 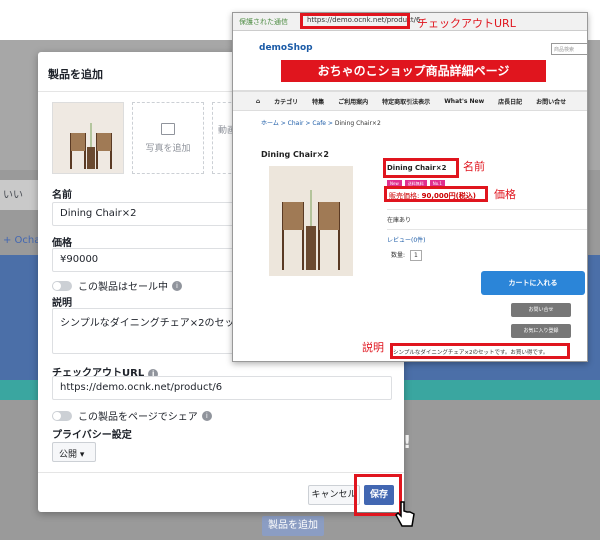 I want to click on address-bar: 保護された通信 https://demo.ocnk.net/product/6, so click(x=410, y=22).